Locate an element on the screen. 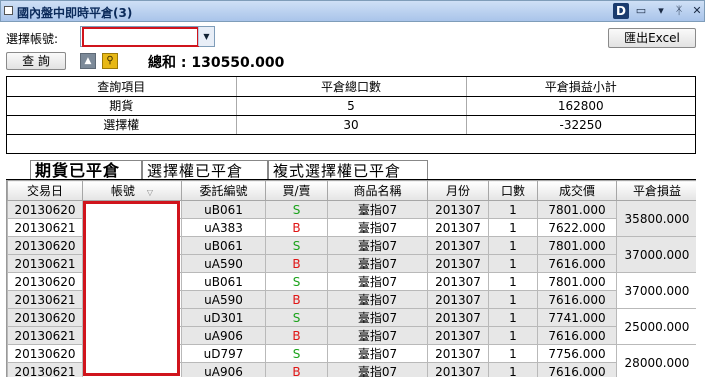 This screenshot has width=705, height=377. col-header-date: 交易日 is located at coordinates (45, 190).